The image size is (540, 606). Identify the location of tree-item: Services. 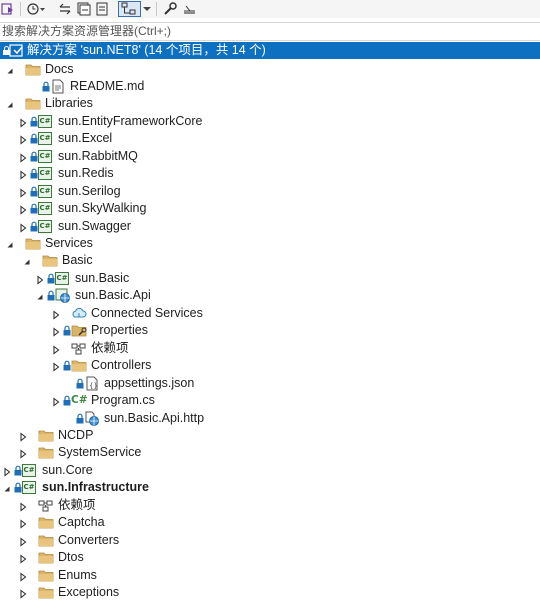
(270, 244).